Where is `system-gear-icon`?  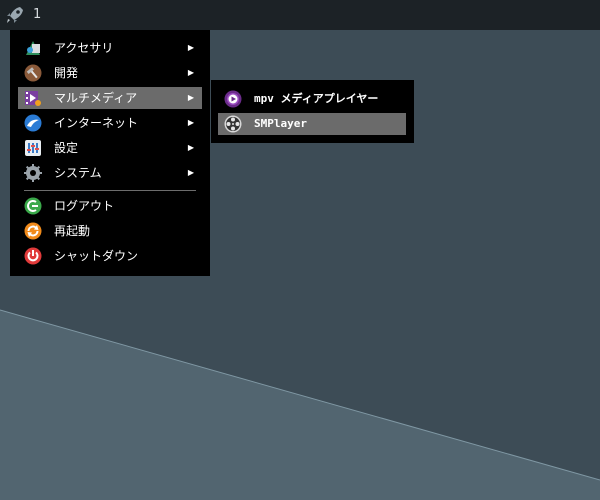 system-gear-icon is located at coordinates (33, 173).